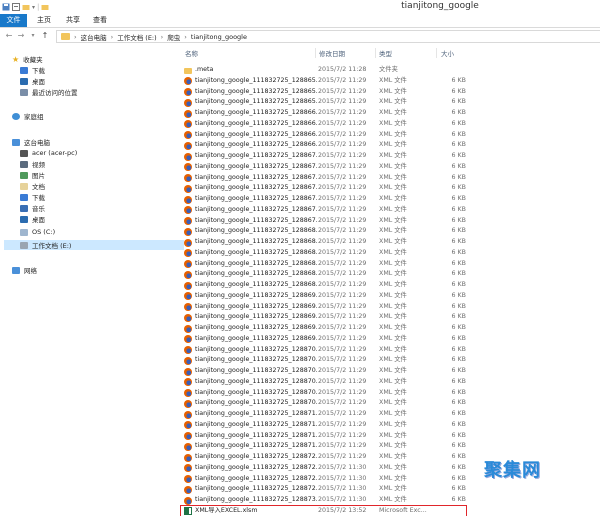  I want to click on breadcrumb-current: tianjitong_google, so click(219, 37).